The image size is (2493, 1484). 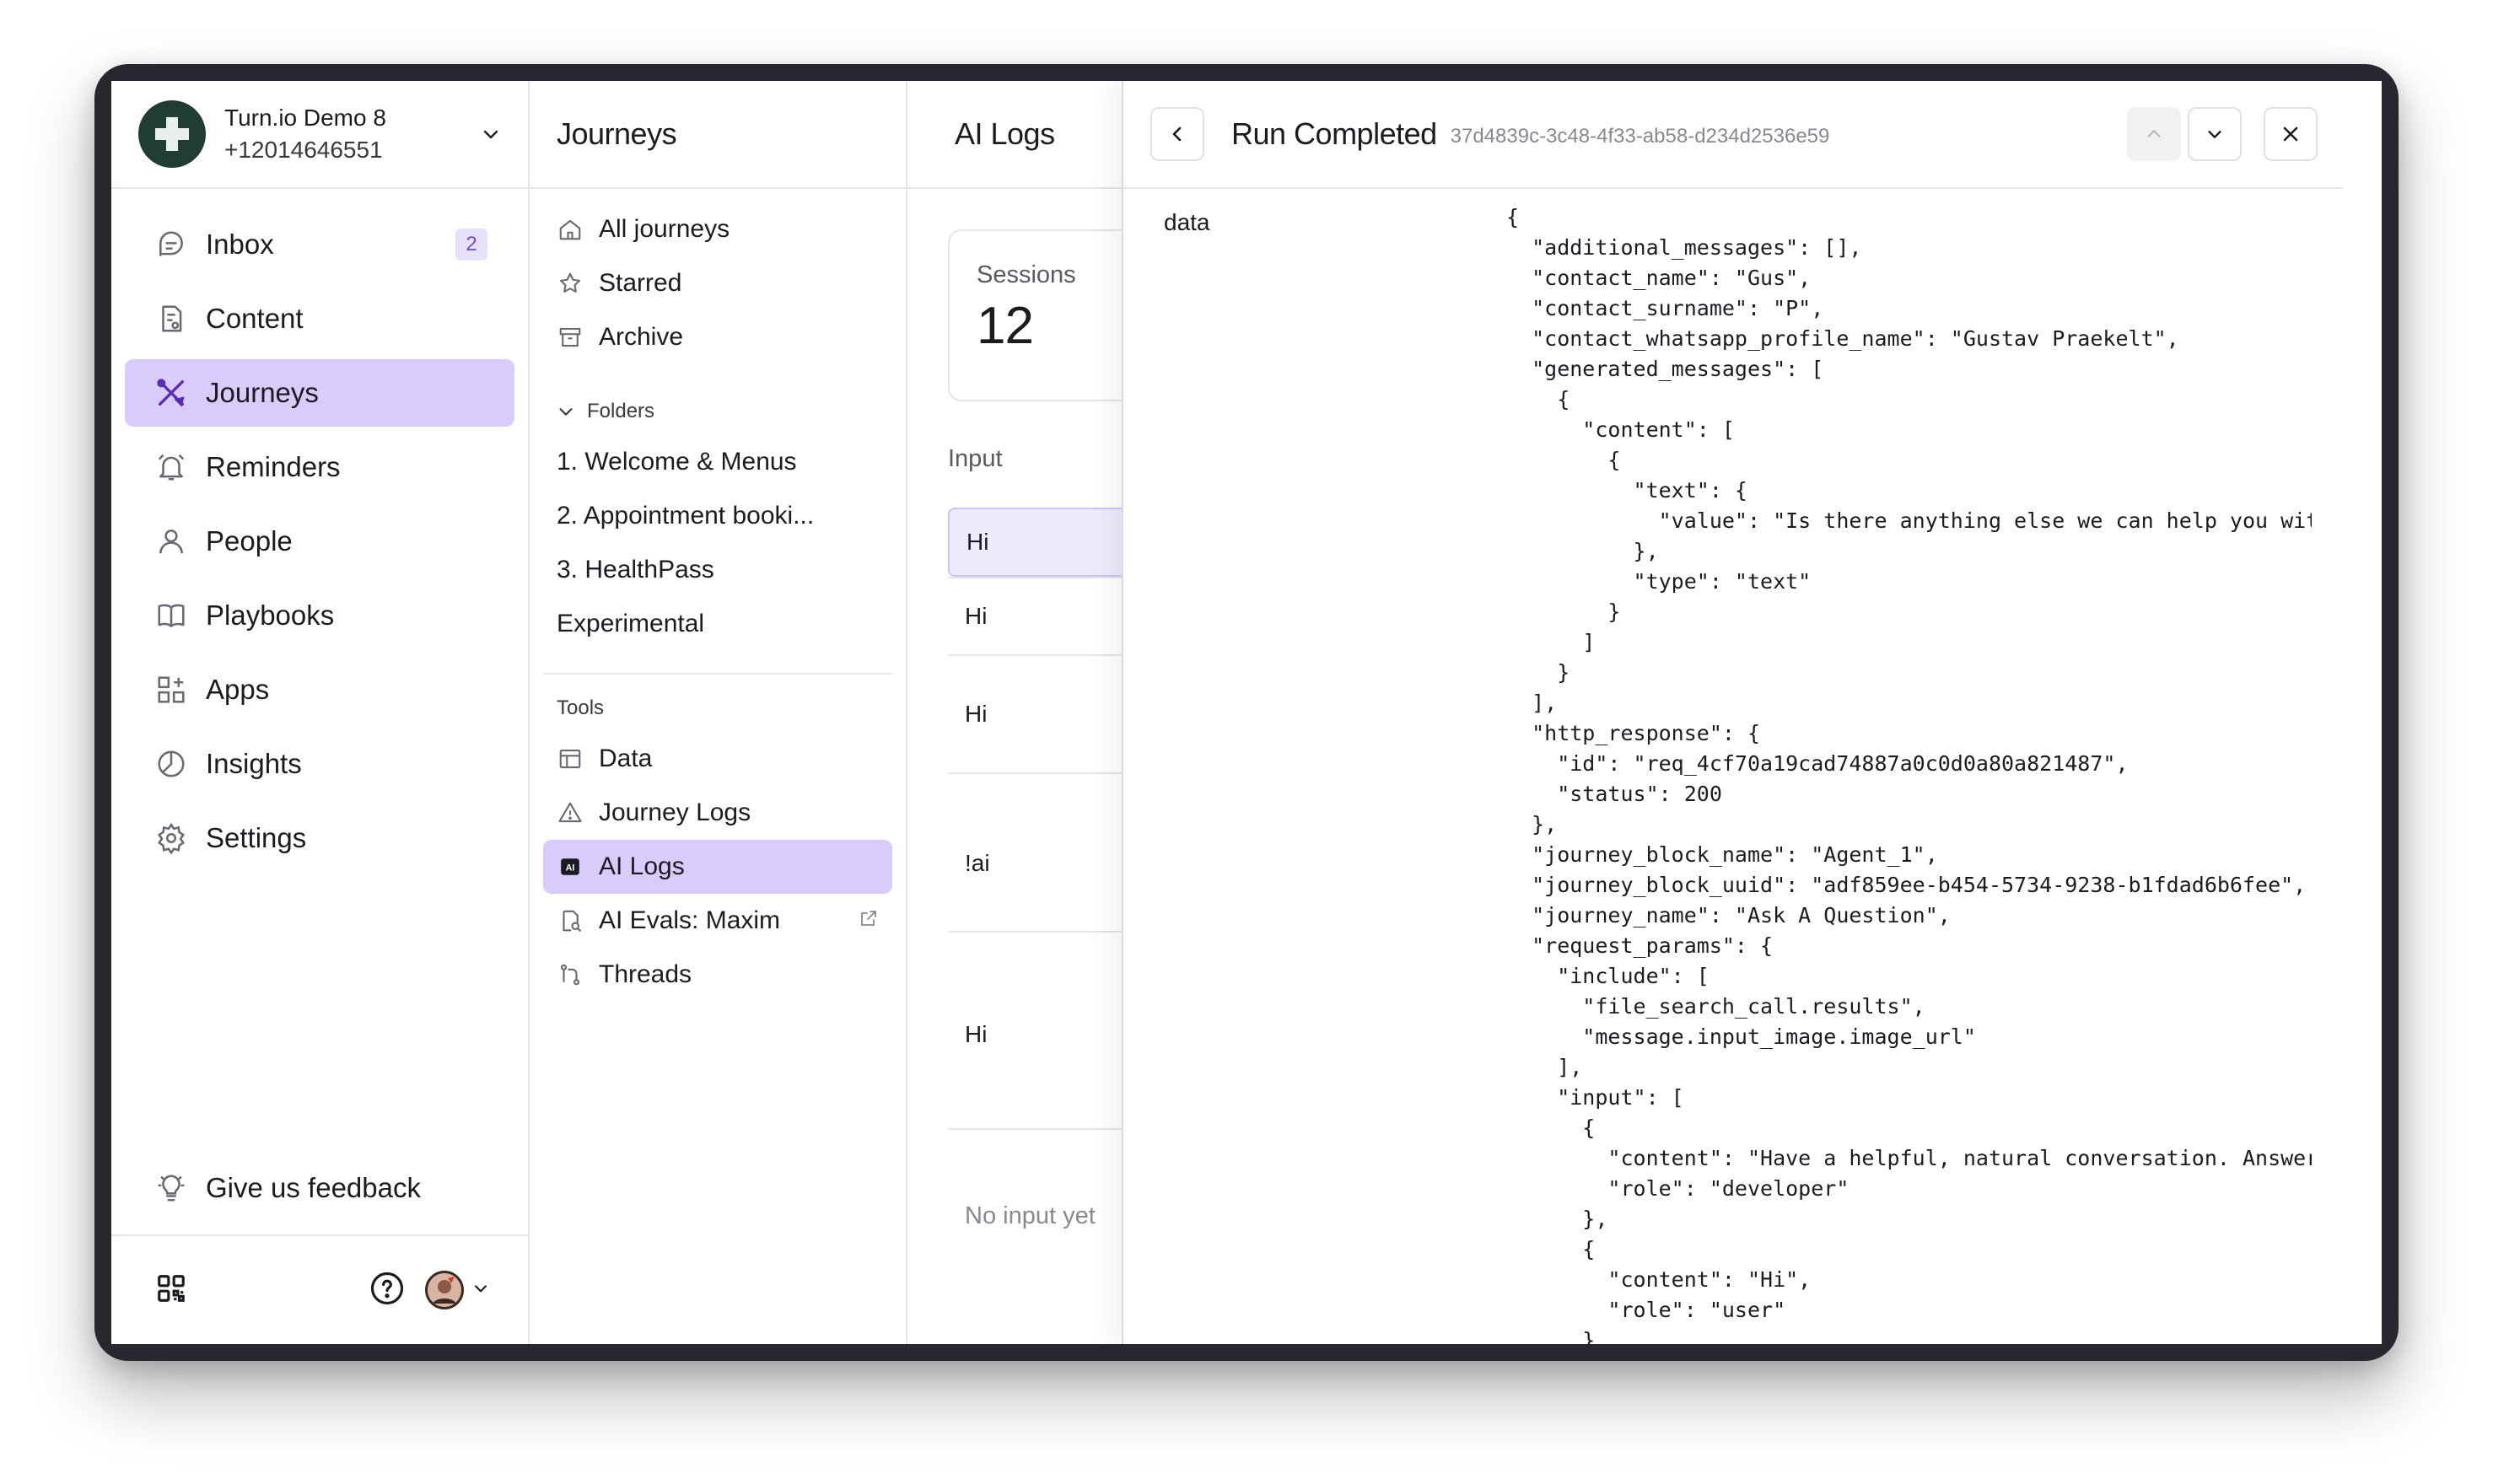 I want to click on nav-item-apps: Apps, so click(x=319, y=689).